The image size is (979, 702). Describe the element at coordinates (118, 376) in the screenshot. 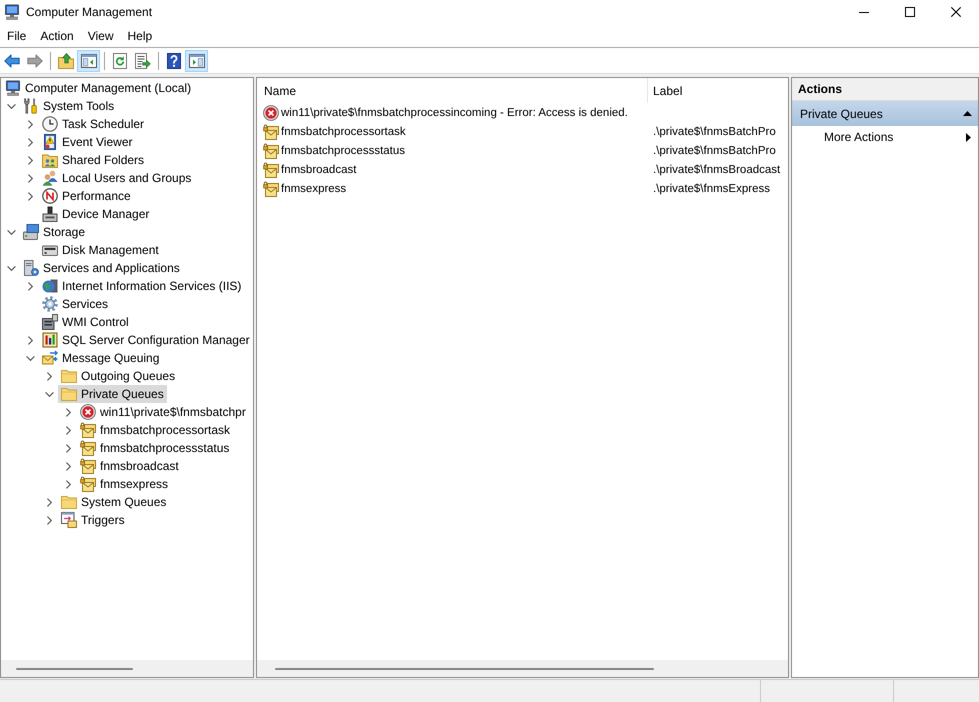

I see `tree-item: Outgoing Queues` at that location.